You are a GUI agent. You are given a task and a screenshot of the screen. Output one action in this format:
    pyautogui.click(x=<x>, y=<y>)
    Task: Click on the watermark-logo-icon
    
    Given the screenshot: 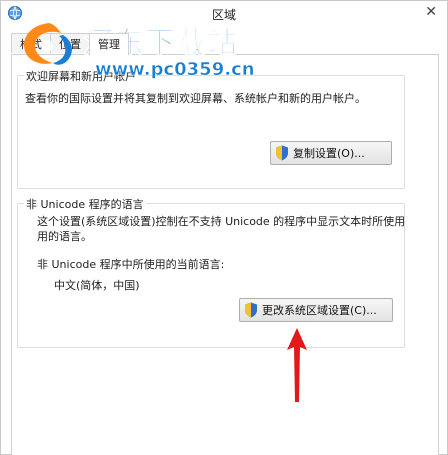 What is the action you would take?
    pyautogui.click(x=48, y=44)
    